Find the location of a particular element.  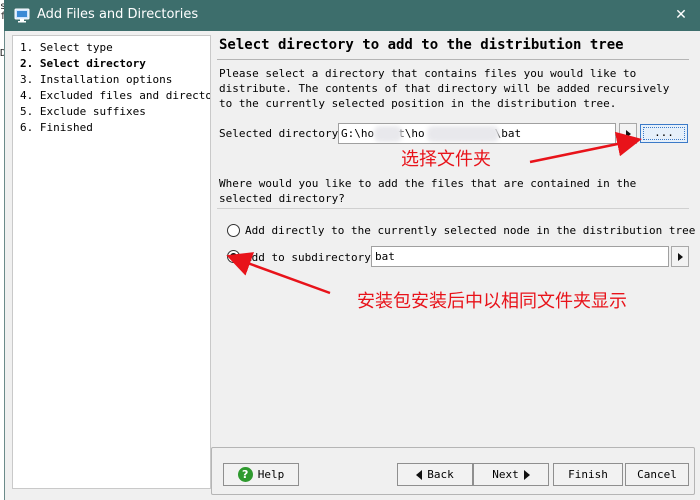

selected-directory-field: G:\ho t\ho \bat is located at coordinates (477, 133).